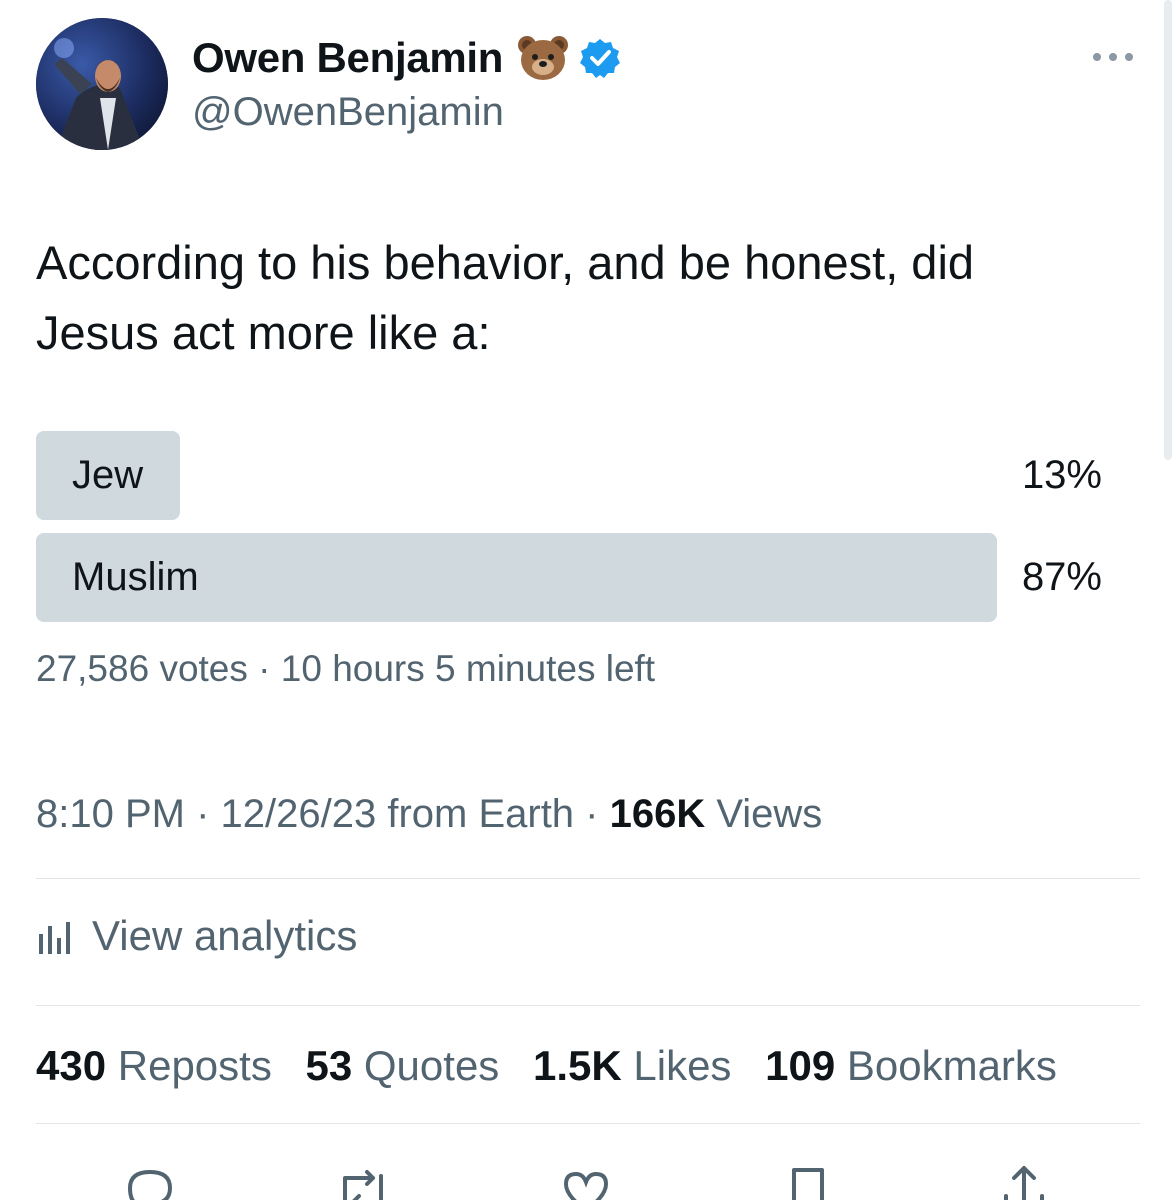 This screenshot has width=1176, height=1200. I want to click on avatar, so click(102, 84).